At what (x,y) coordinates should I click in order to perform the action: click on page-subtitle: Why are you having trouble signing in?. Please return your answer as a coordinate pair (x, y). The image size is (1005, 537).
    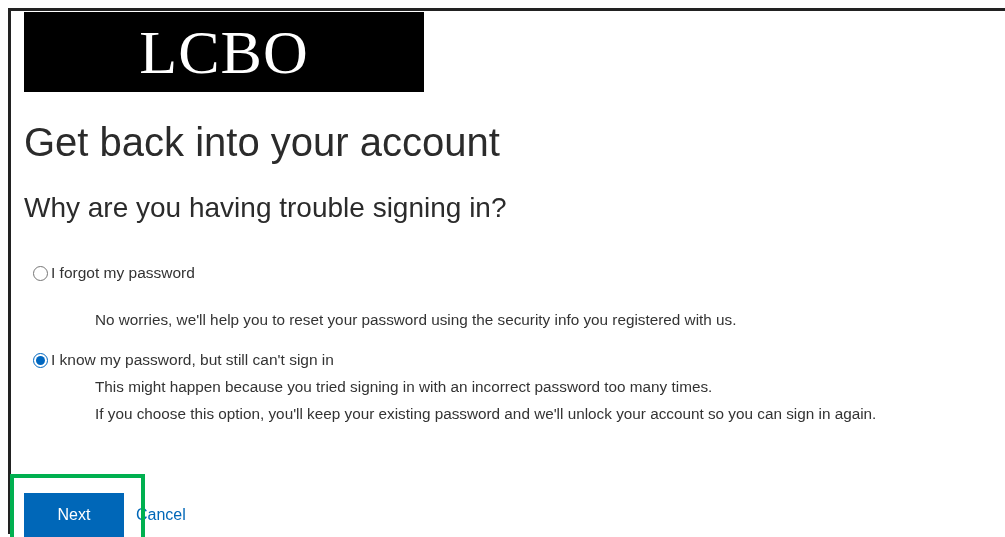
    Looking at the image, I should click on (266, 208).